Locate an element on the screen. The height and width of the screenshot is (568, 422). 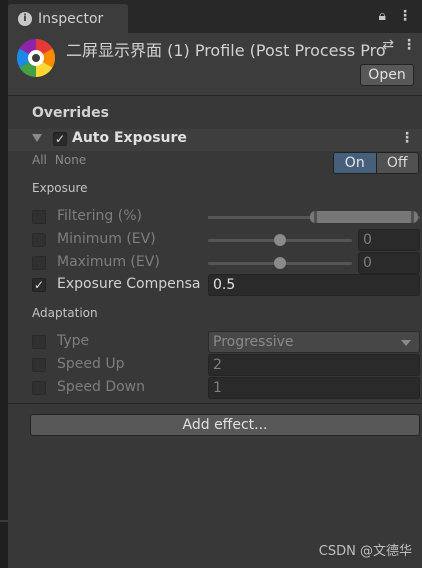
filtering-row: Filtering (%) is located at coordinates (226, 217).